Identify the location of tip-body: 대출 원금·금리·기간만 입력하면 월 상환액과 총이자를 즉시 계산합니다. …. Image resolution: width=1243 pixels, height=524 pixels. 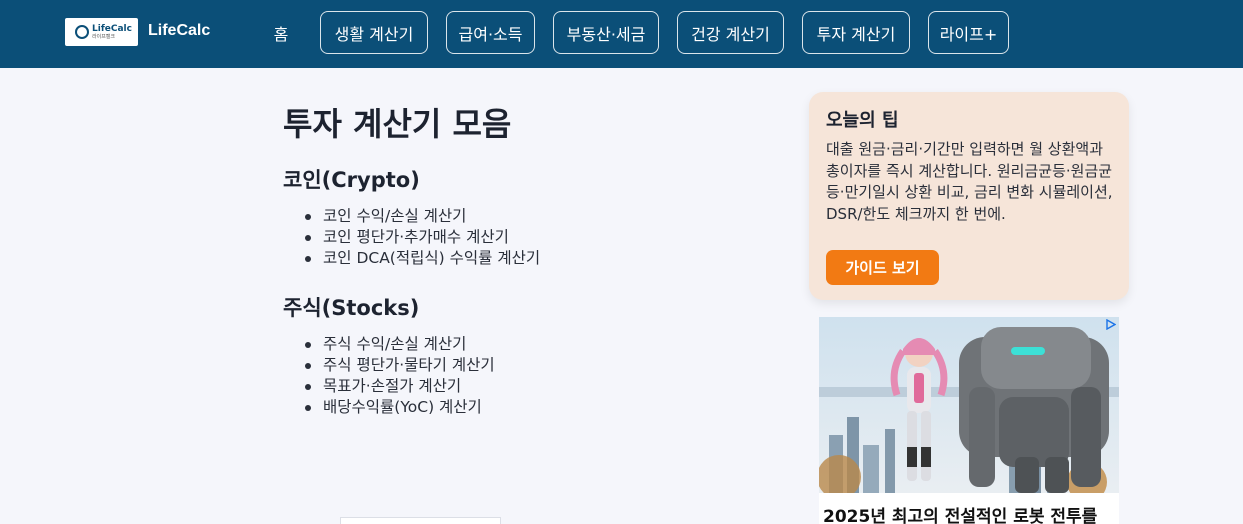
(969, 181).